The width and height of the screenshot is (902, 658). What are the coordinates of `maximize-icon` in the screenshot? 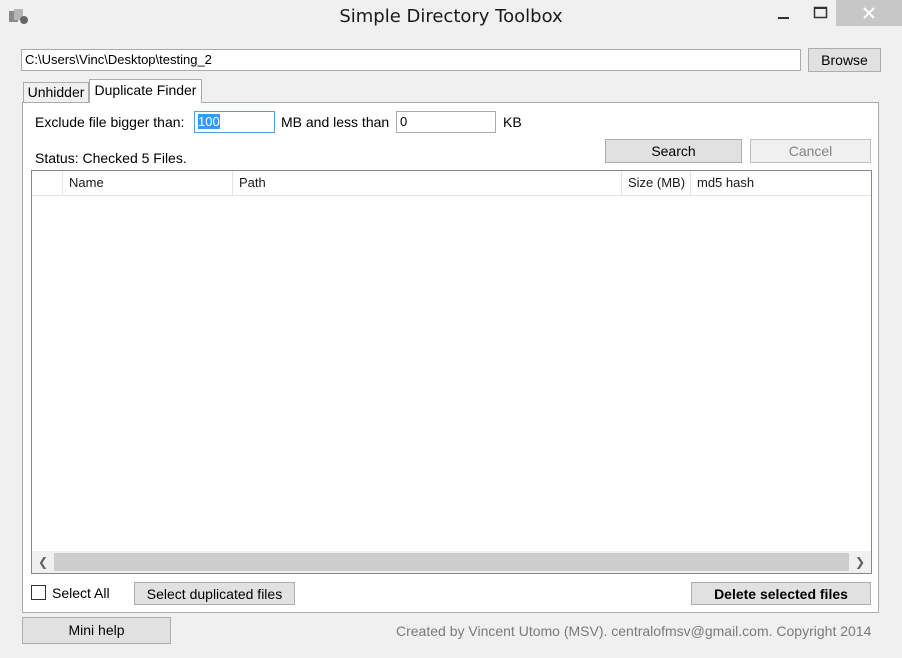 It's located at (820, 12).